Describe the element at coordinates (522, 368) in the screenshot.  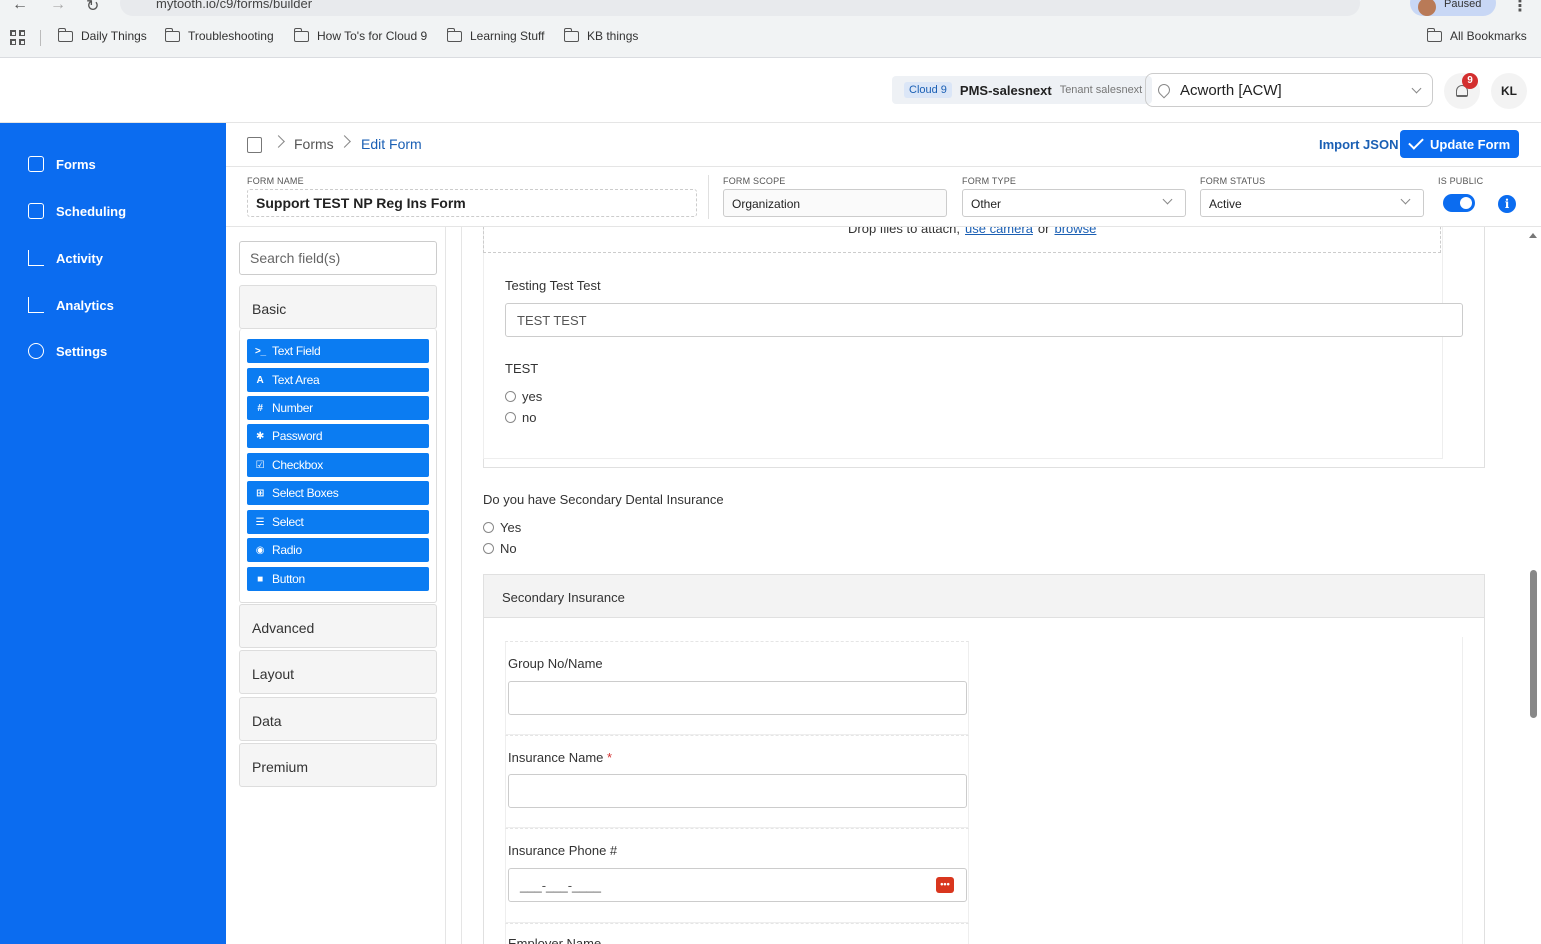
I see `test-radio-label: TEST` at that location.